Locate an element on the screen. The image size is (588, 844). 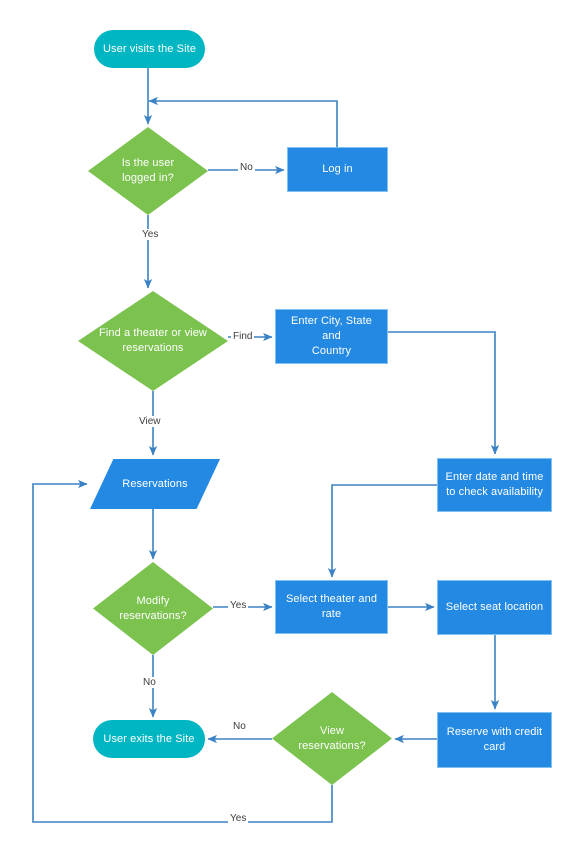
node-label: Select seat location is located at coordinates (494, 607).